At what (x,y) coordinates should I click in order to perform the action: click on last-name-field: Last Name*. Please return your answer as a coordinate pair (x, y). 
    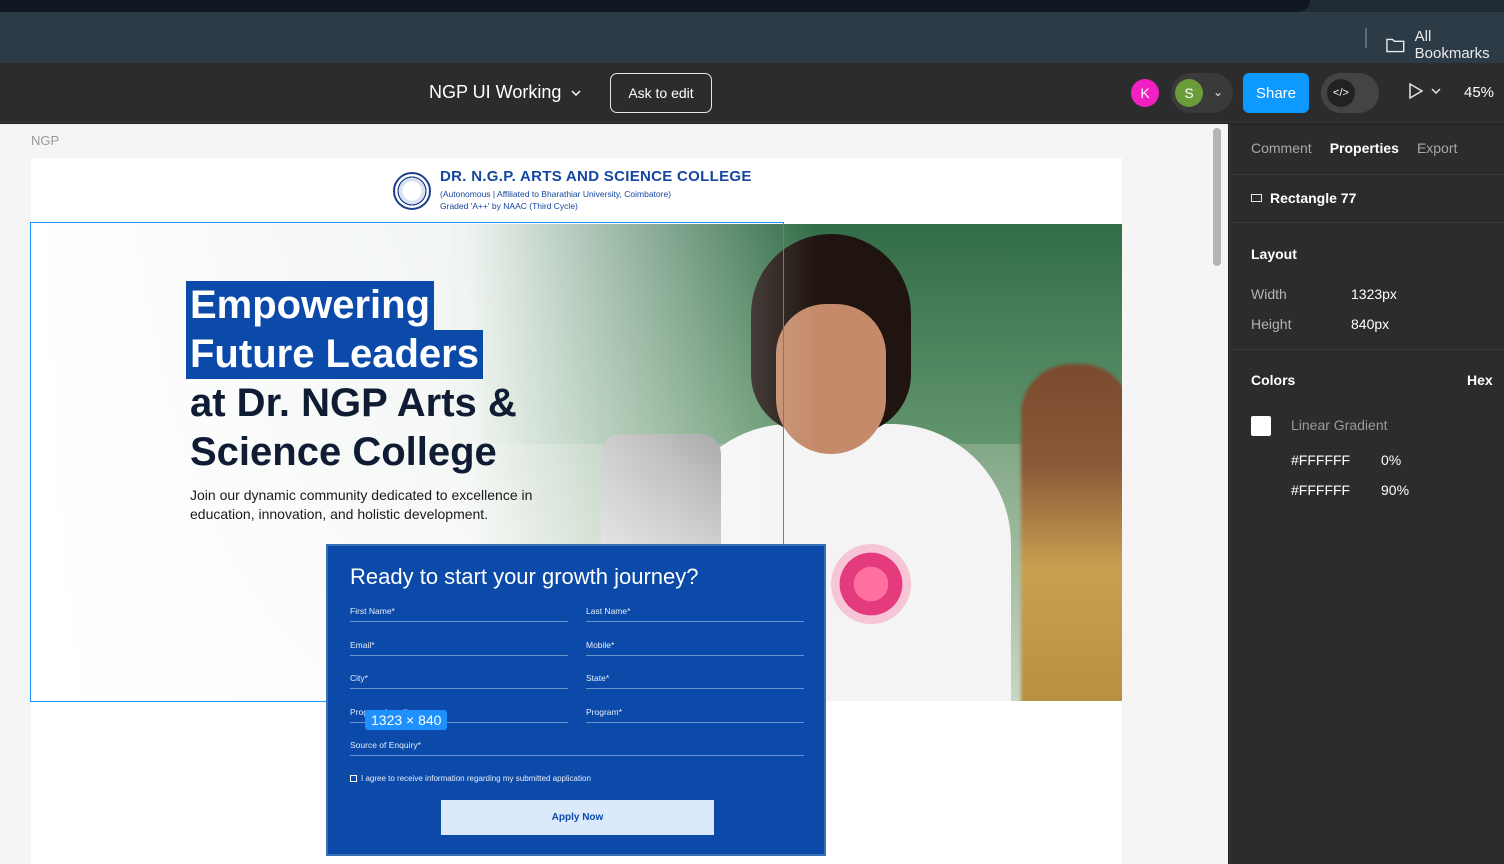
    Looking at the image, I should click on (695, 614).